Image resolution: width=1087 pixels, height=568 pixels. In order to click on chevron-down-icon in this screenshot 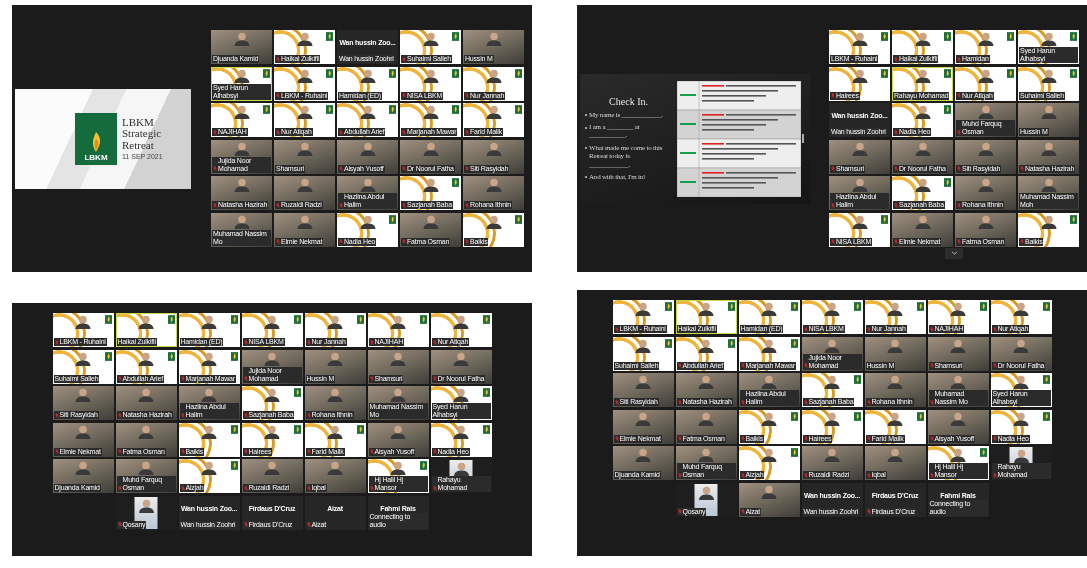, I will do `click(954, 253)`.